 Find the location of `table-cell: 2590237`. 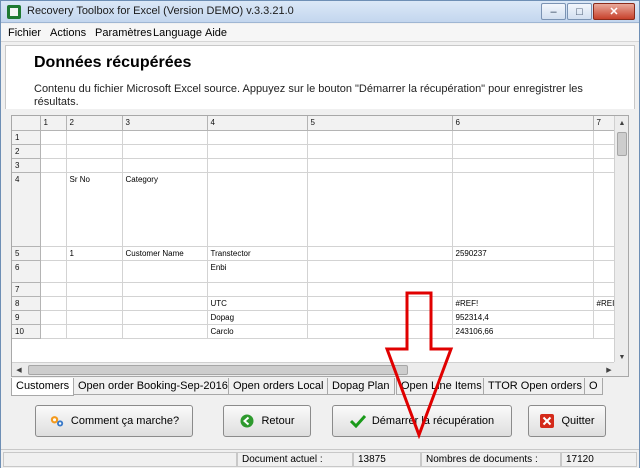

table-cell: 2590237 is located at coordinates (523, 253).